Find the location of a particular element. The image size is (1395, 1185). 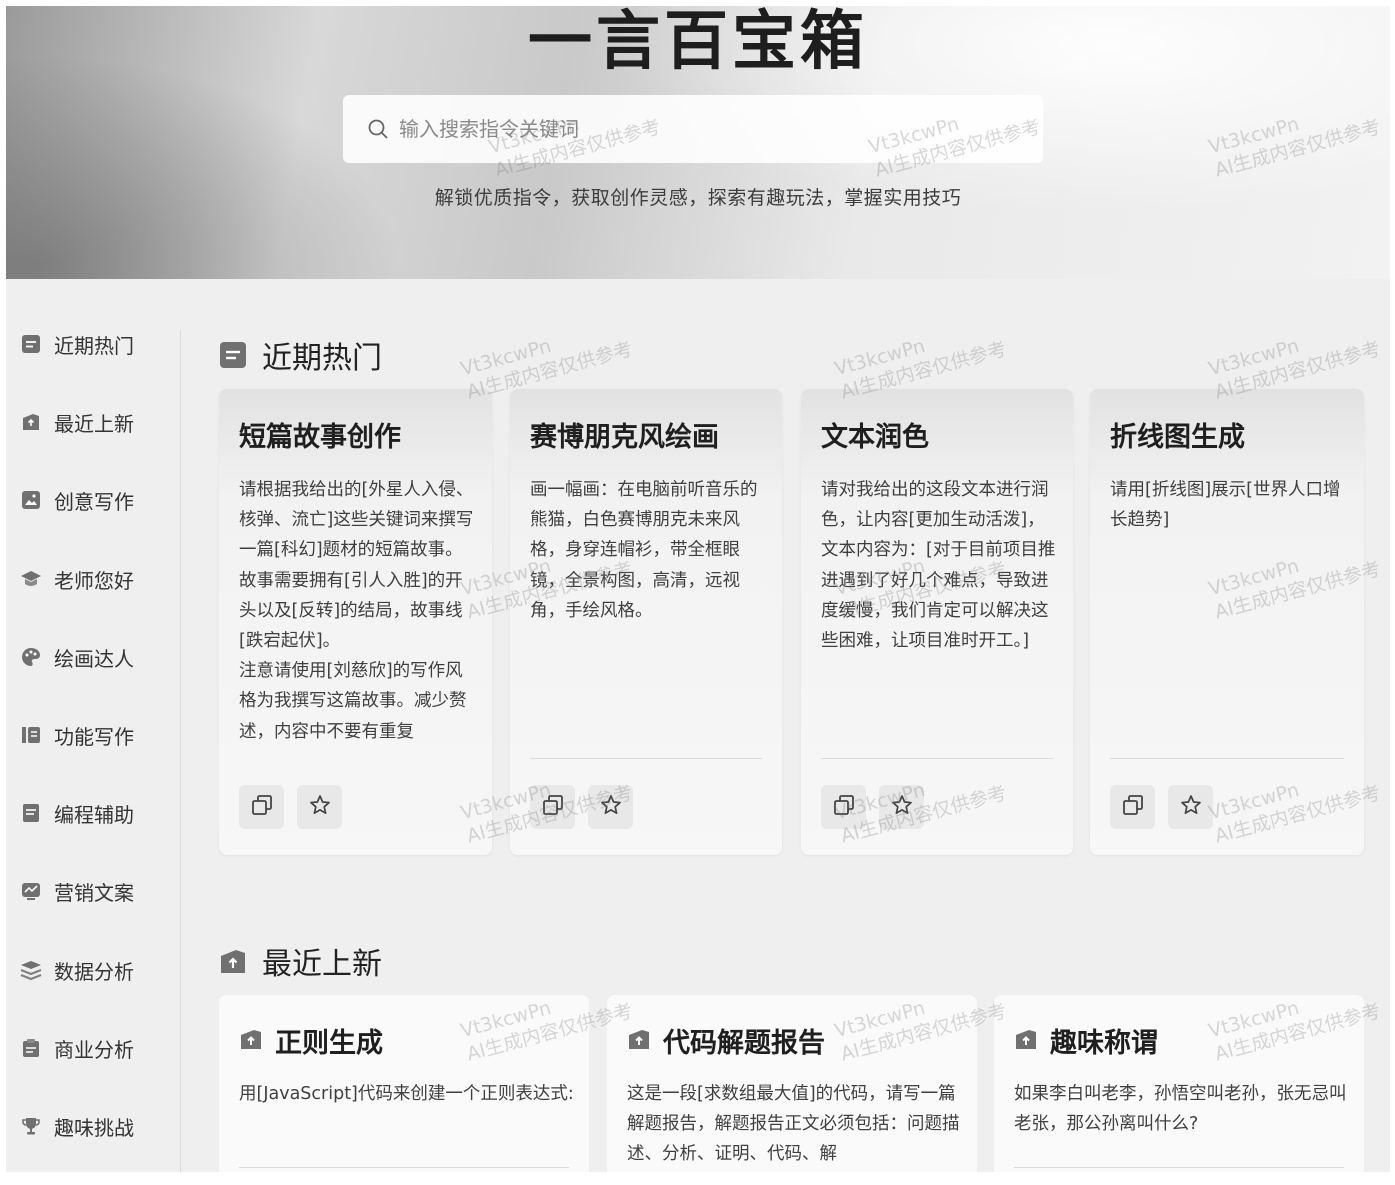

prompt-card: 正则生成 用[JavaScript]代码来创建一个正则表达式: is located at coordinates (404, 1083).